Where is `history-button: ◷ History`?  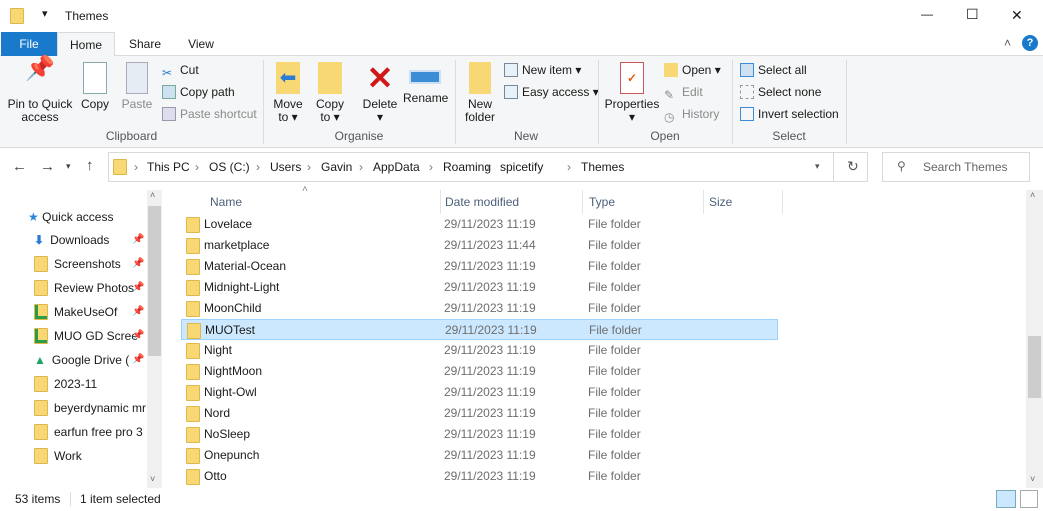 history-button: ◷ History is located at coordinates (691, 114).